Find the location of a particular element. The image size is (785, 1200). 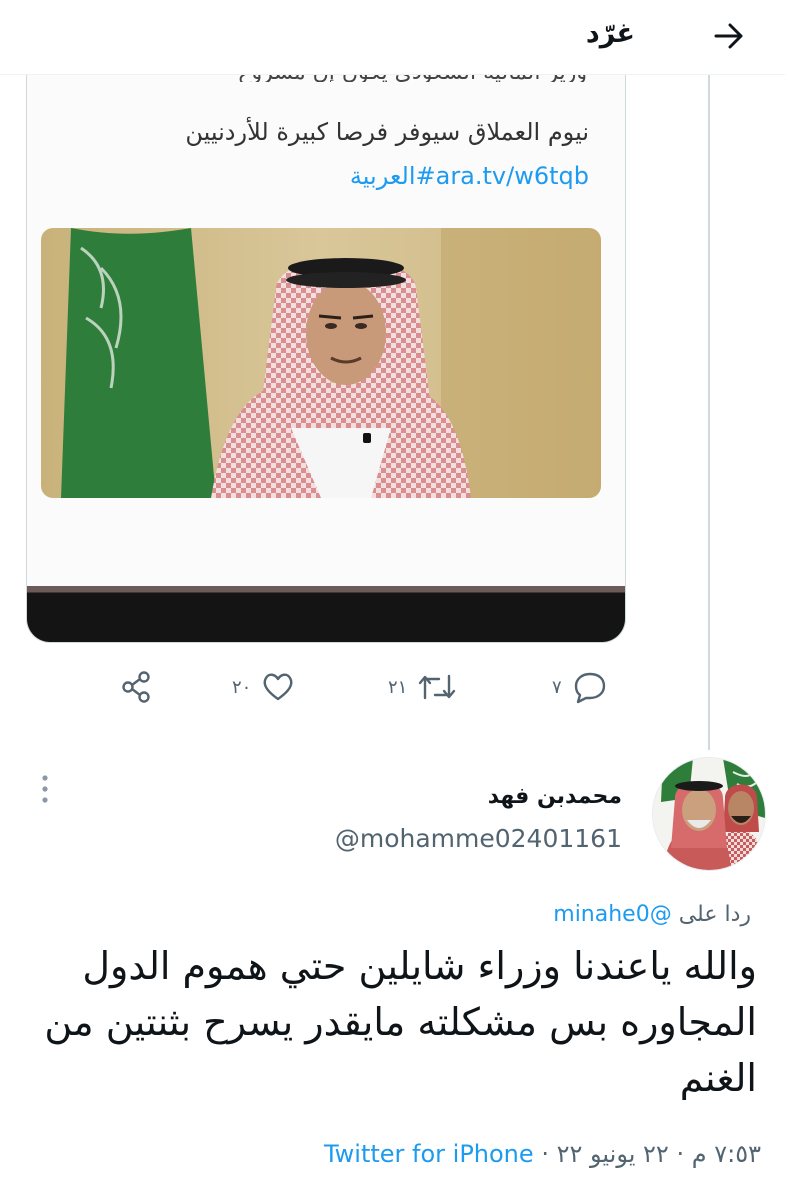

page-title: غرّد is located at coordinates (610, 33).